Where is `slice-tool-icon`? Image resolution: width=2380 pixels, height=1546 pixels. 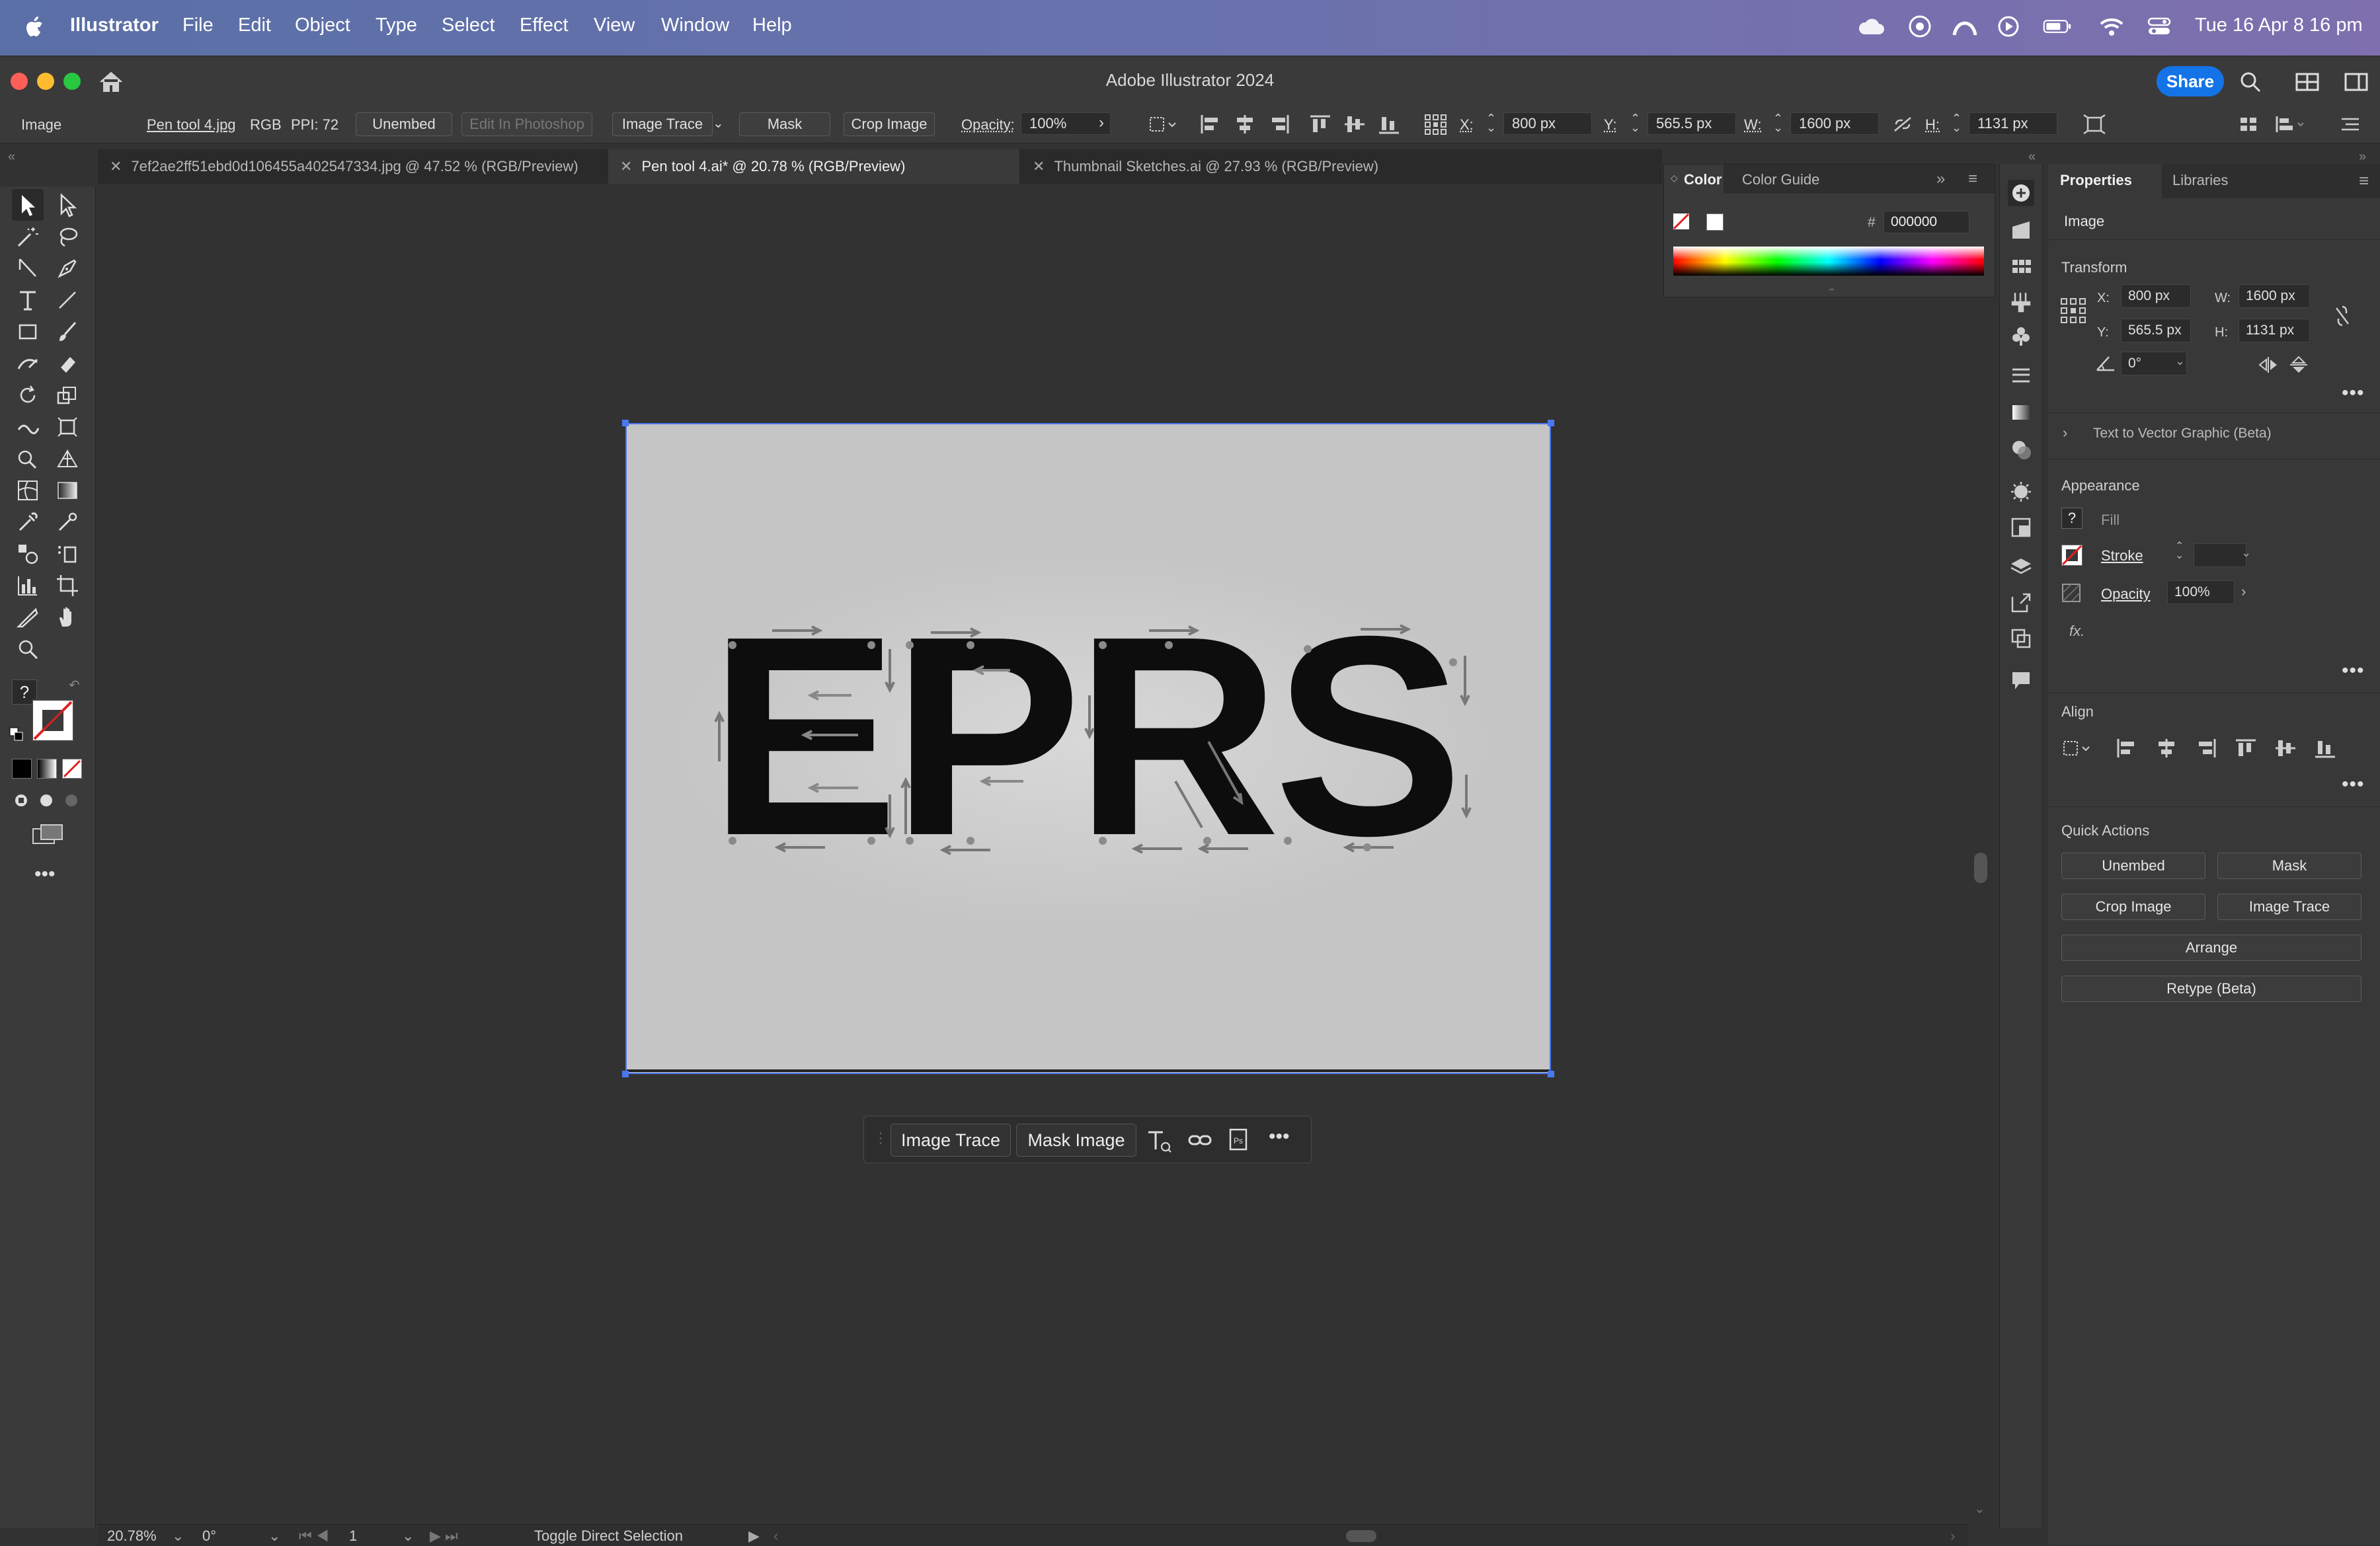
slice-tool-icon is located at coordinates (28, 617).